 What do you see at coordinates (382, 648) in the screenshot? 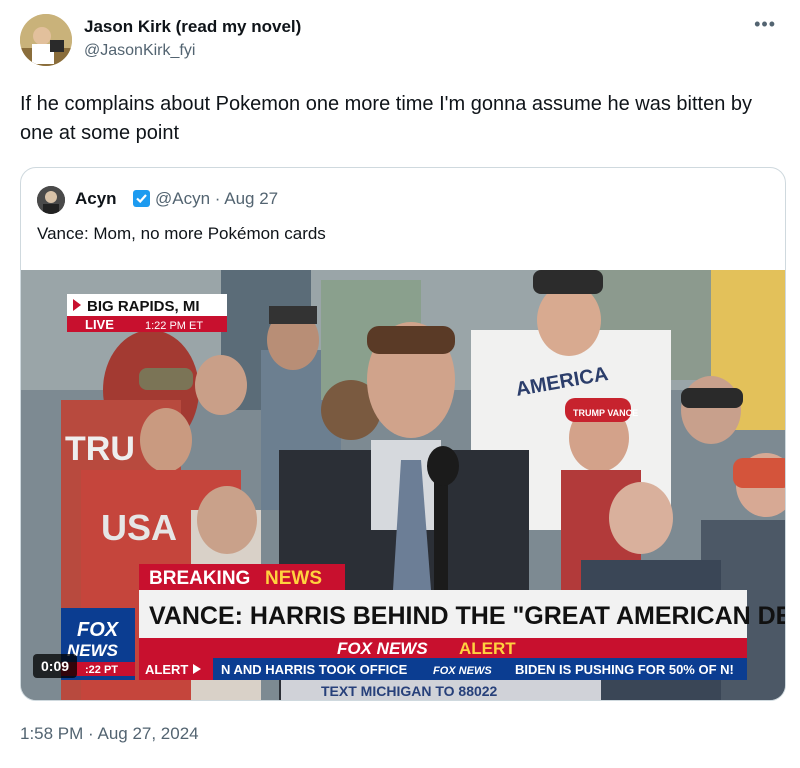
I see `alert-brand: FOX NEWS` at bounding box center [382, 648].